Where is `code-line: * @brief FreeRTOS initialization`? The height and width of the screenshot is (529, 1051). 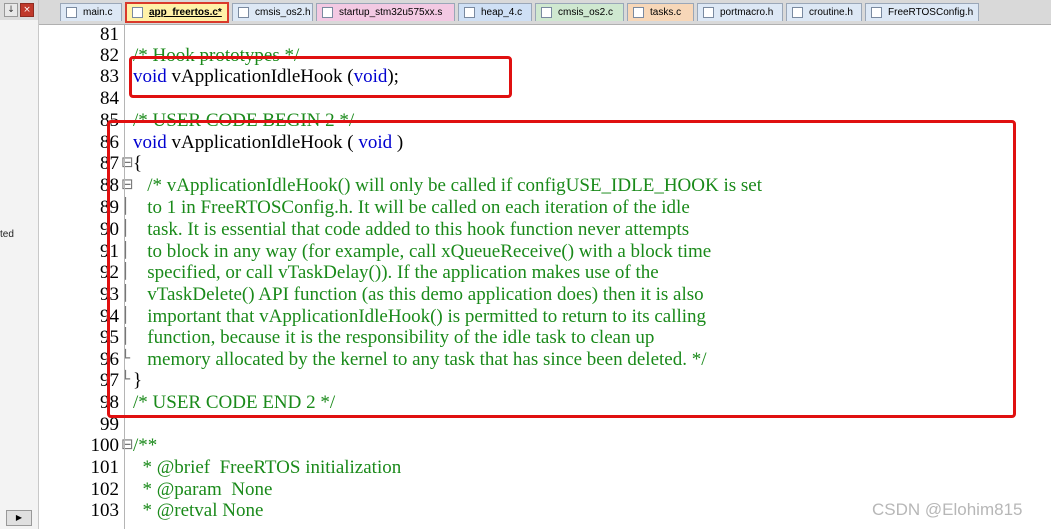
code-line: * @brief FreeRTOS initialization is located at coordinates (267, 468).